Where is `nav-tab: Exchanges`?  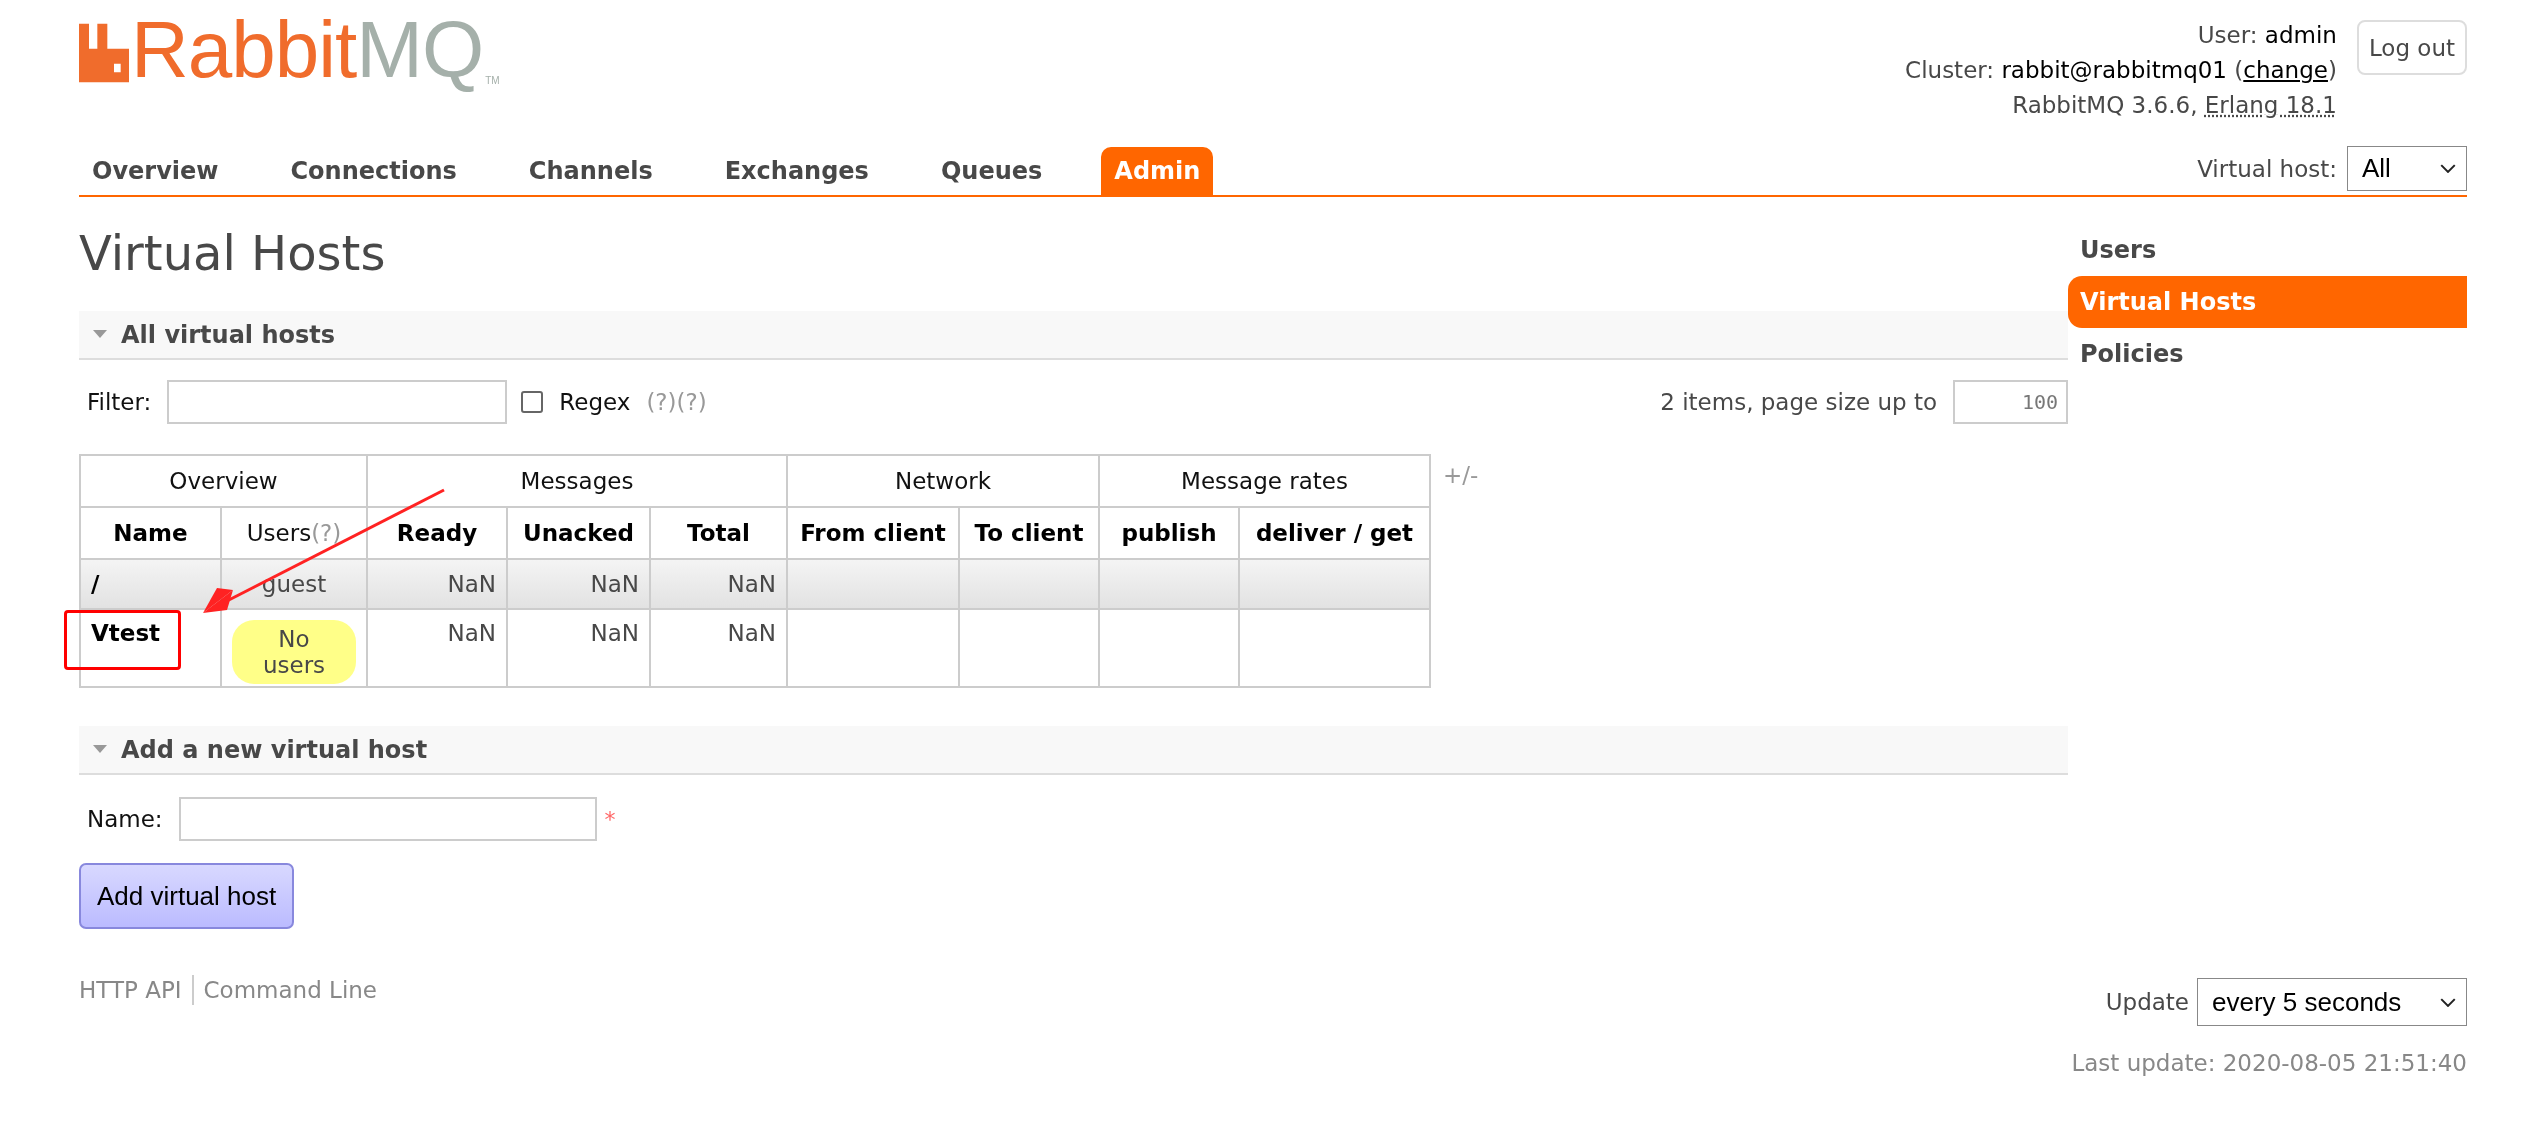
nav-tab: Exchanges is located at coordinates (796, 171).